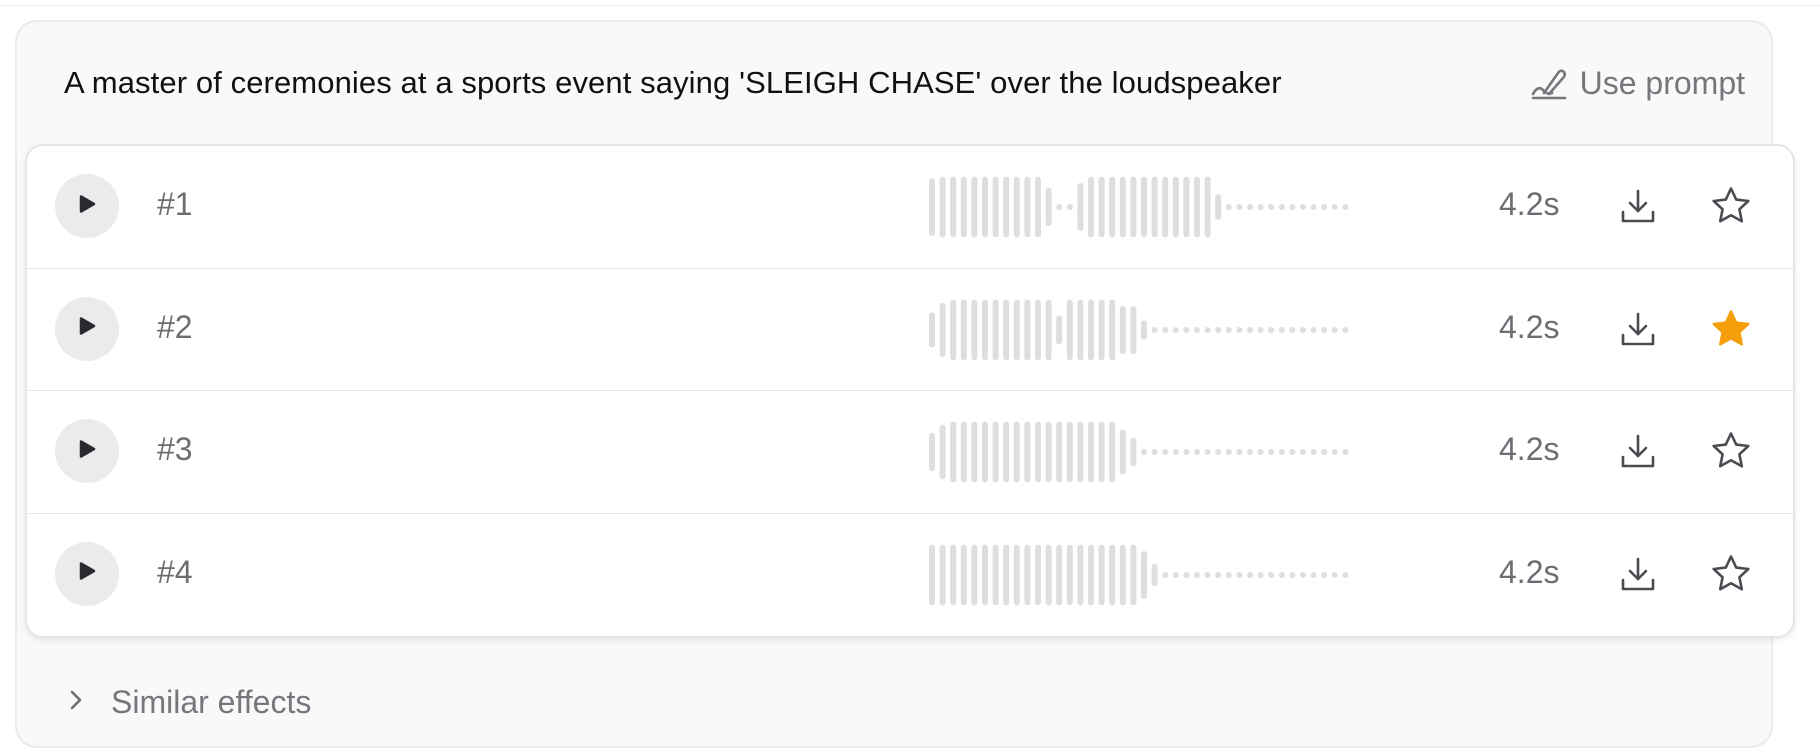  I want to click on similar-effects-toggle: Similar effects, so click(189, 702).